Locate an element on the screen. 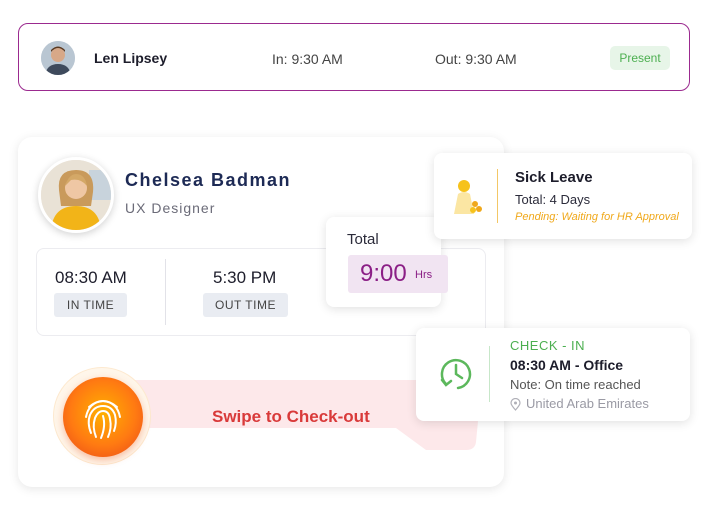  total-hours: 9:00 is located at coordinates (383, 273).